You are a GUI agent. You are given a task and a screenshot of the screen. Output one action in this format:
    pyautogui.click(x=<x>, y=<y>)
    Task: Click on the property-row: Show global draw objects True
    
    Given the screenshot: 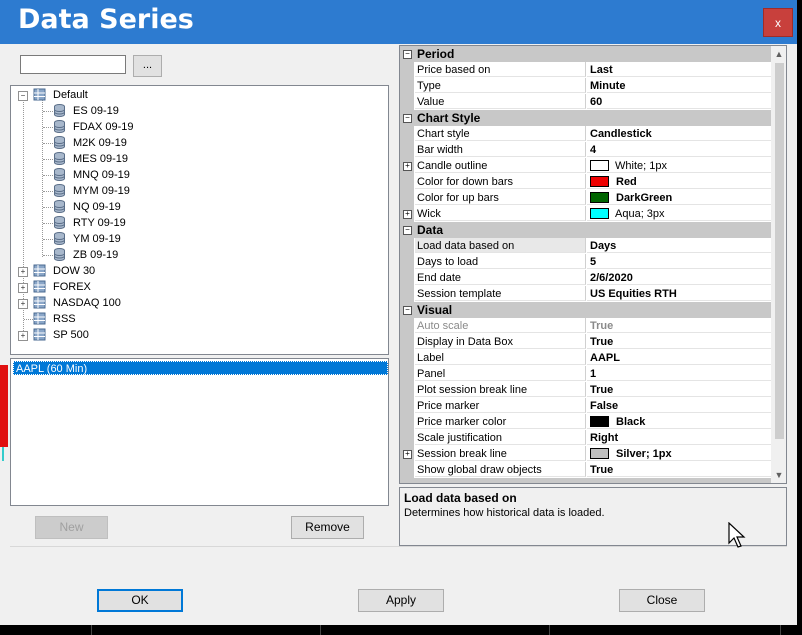 What is the action you would take?
    pyautogui.click(x=585, y=470)
    